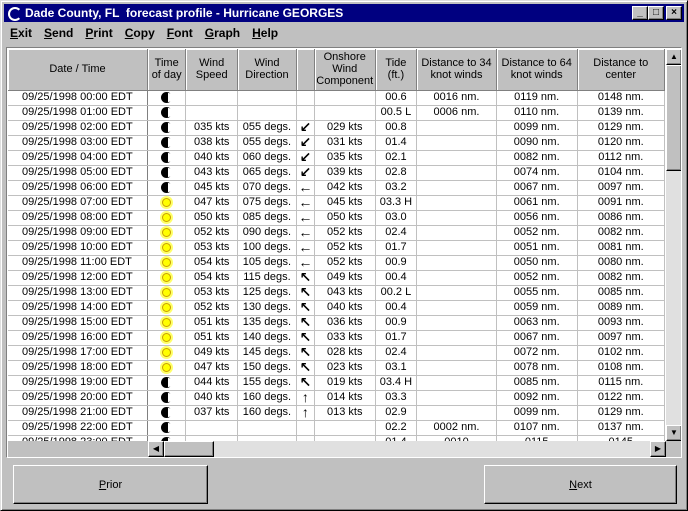  What do you see at coordinates (222, 33) in the screenshot?
I see `menu-graph: Graph` at bounding box center [222, 33].